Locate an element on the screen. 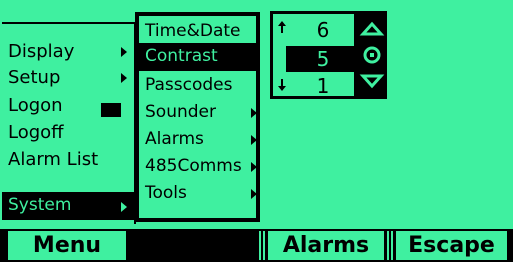 This screenshot has width=513, height=262. spinner-controls is located at coordinates (372, 55).